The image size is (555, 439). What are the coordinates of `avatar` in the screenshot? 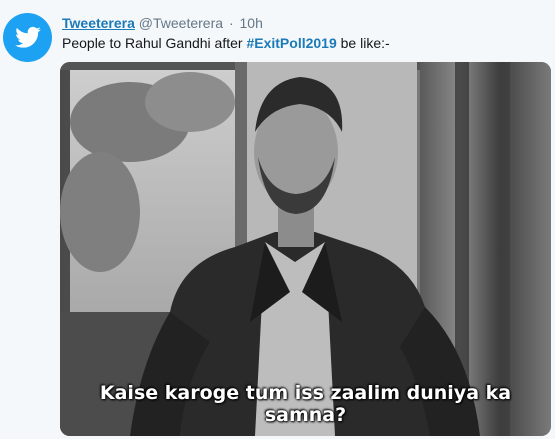 It's located at (27, 37).